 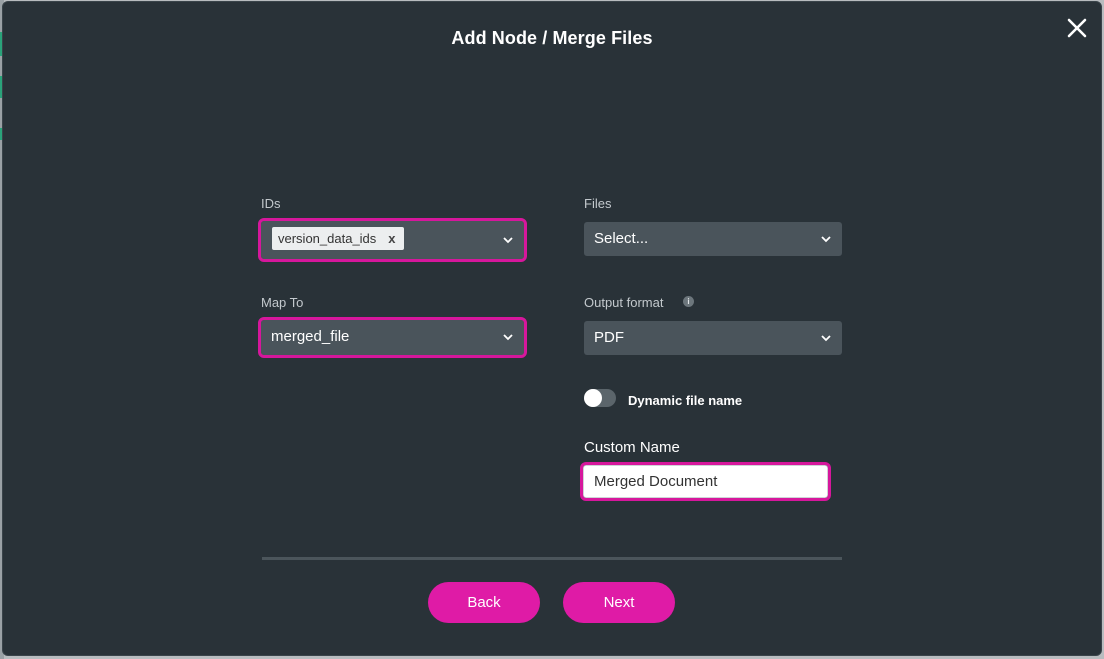 What do you see at coordinates (624, 302) in the screenshot?
I see `output-format-label: Output format` at bounding box center [624, 302].